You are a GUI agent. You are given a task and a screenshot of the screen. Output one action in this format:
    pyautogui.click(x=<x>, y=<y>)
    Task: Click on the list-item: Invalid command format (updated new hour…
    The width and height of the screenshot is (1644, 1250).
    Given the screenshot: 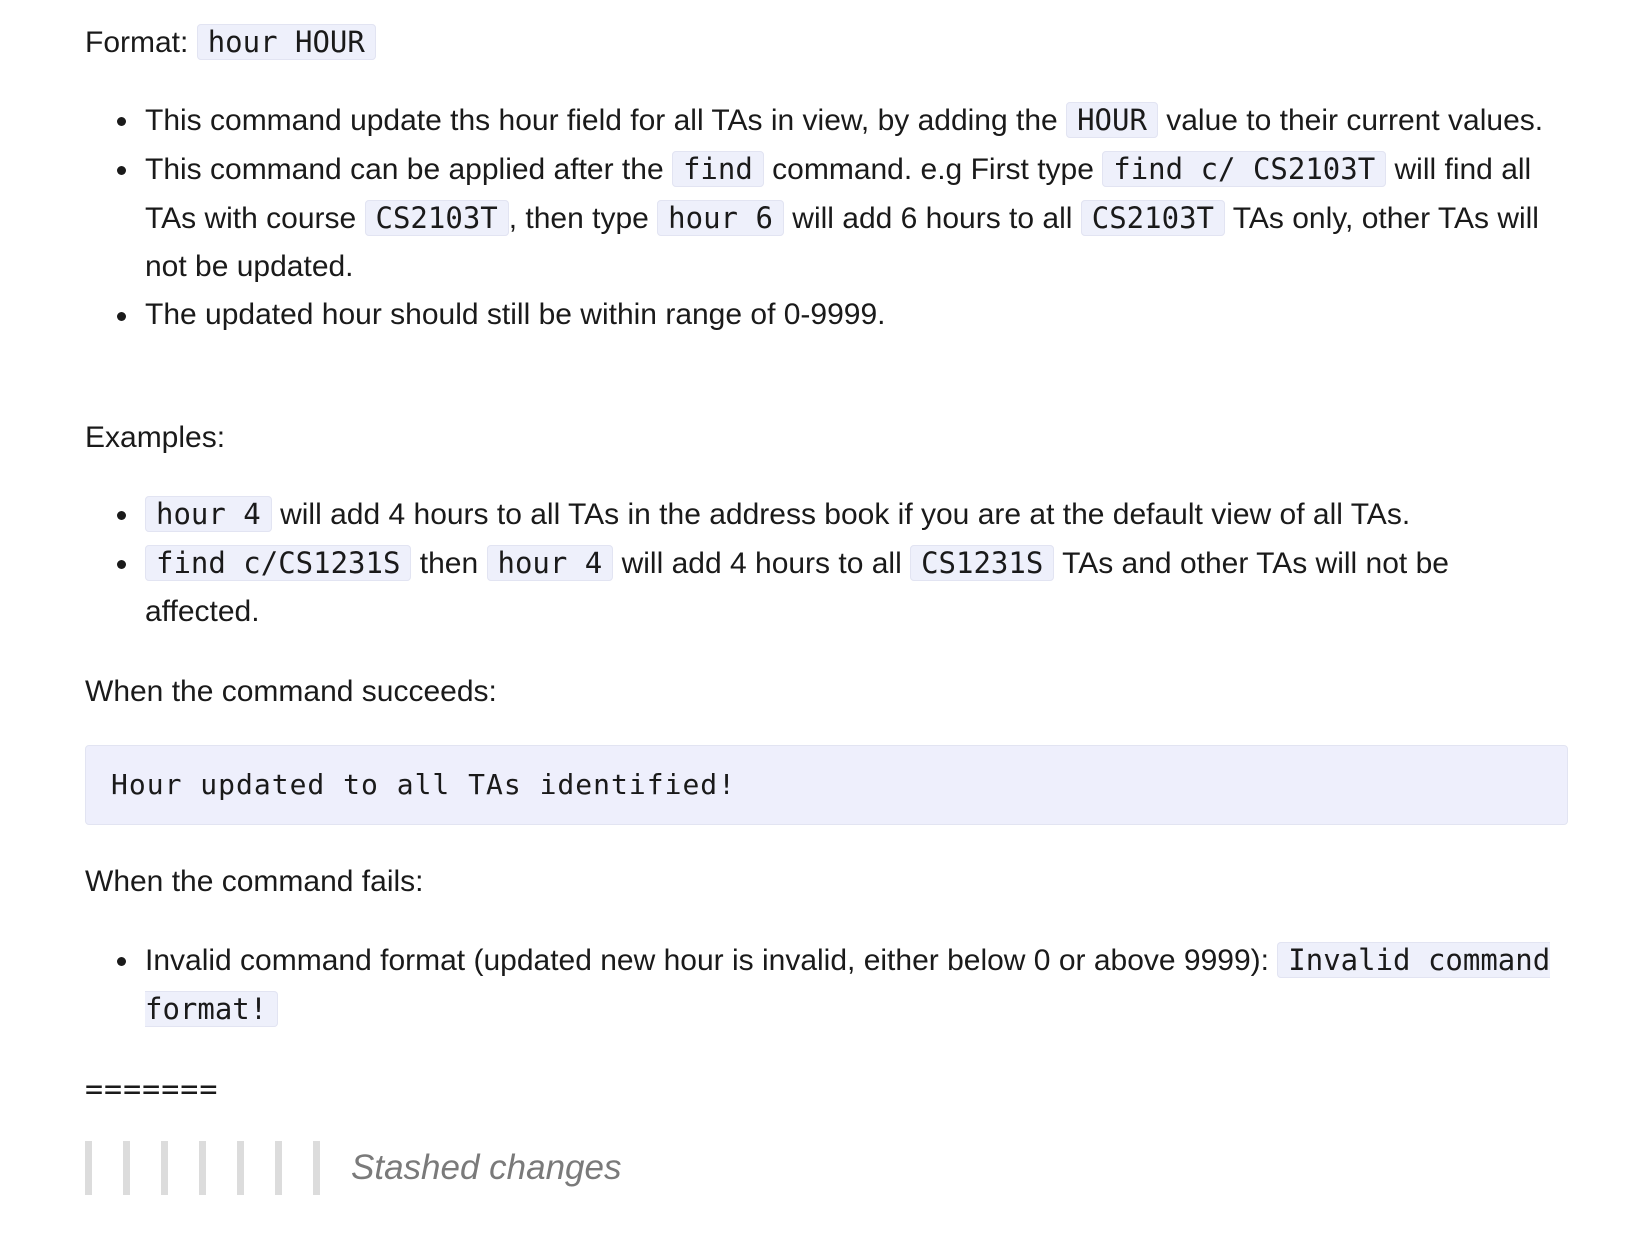 What is the action you would take?
    pyautogui.click(x=825, y=985)
    